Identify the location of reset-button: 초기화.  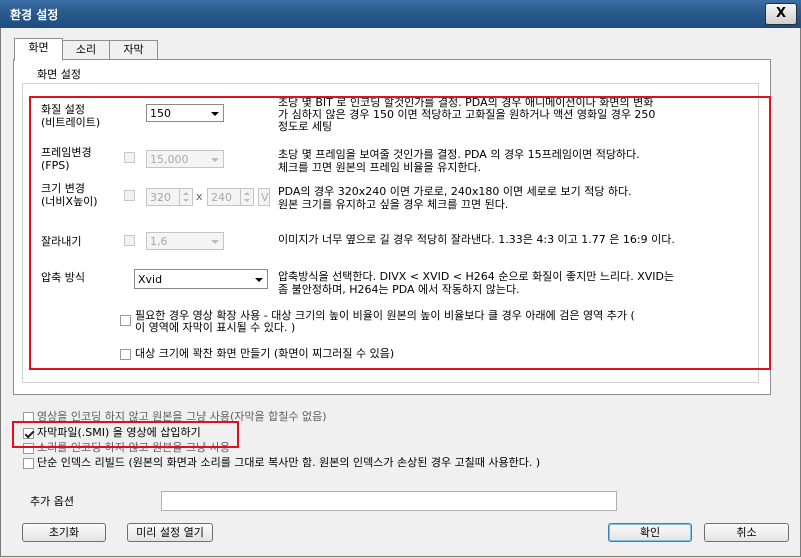
(64, 532).